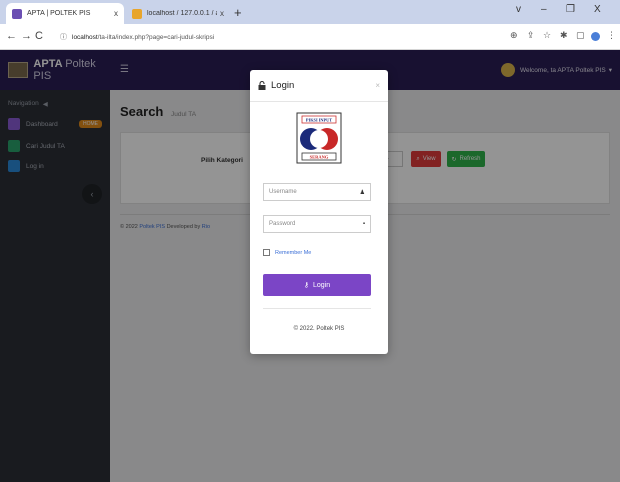  Describe the element at coordinates (514, 35) in the screenshot. I see `translate-icon: ⊕` at that location.